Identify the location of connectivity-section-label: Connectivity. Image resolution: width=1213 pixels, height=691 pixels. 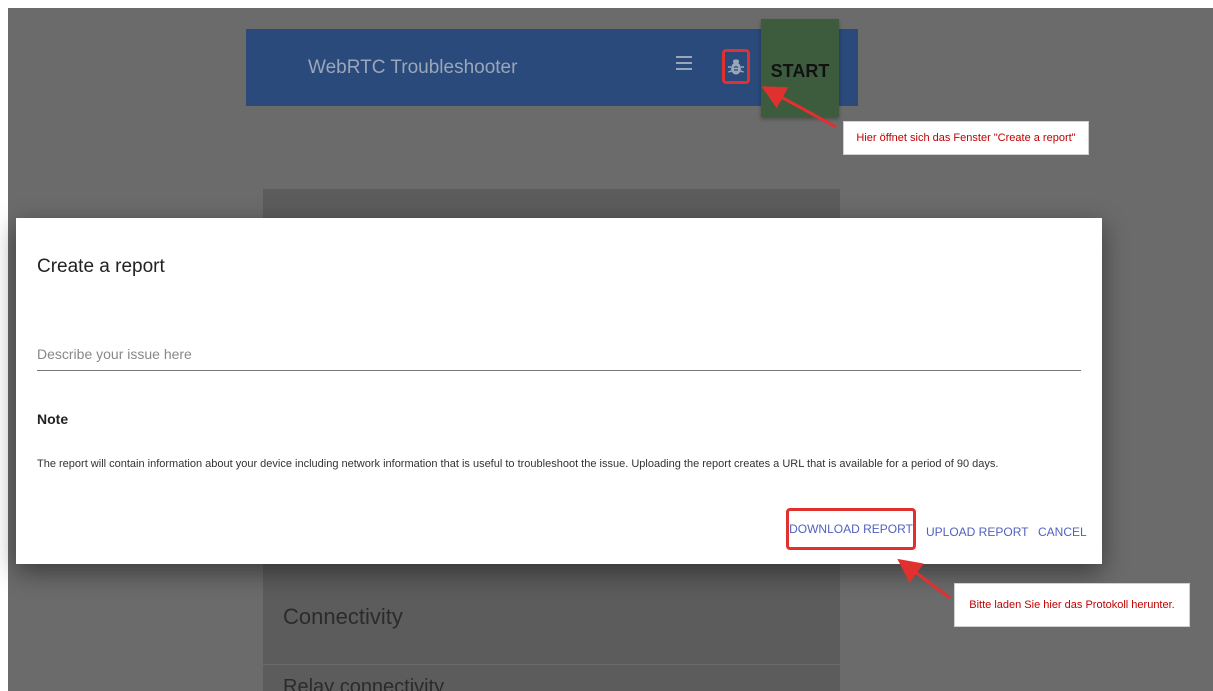
(343, 617).